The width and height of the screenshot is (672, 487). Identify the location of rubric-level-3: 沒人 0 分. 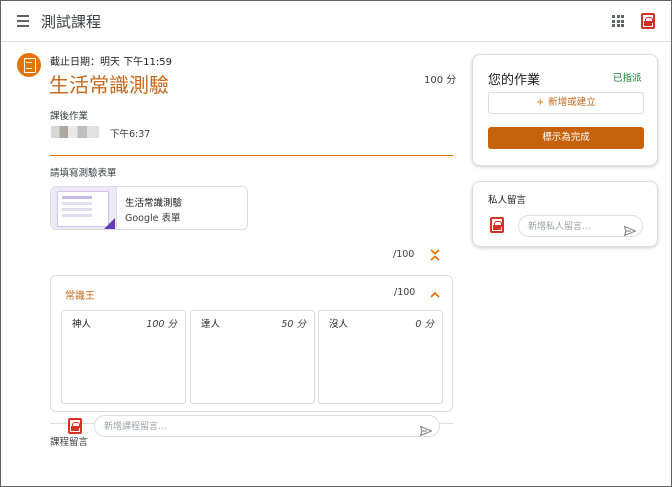
(380, 357).